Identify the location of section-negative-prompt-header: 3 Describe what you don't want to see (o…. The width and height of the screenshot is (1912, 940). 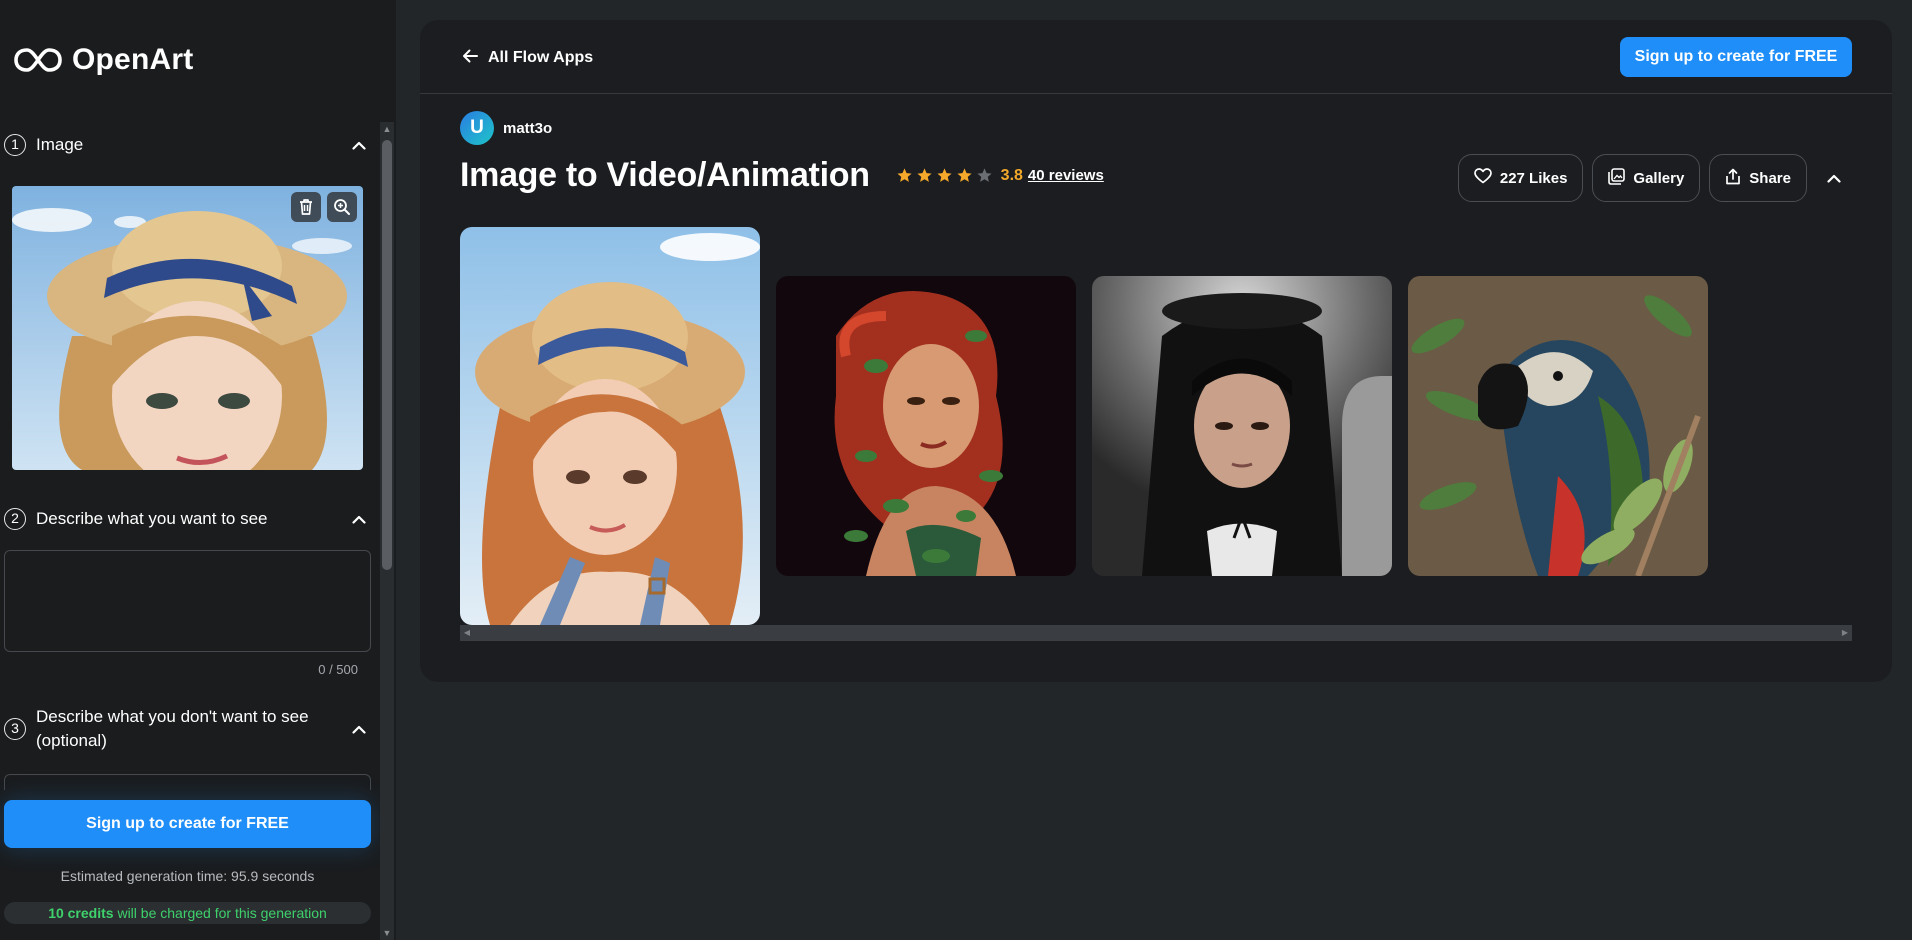
(190, 729).